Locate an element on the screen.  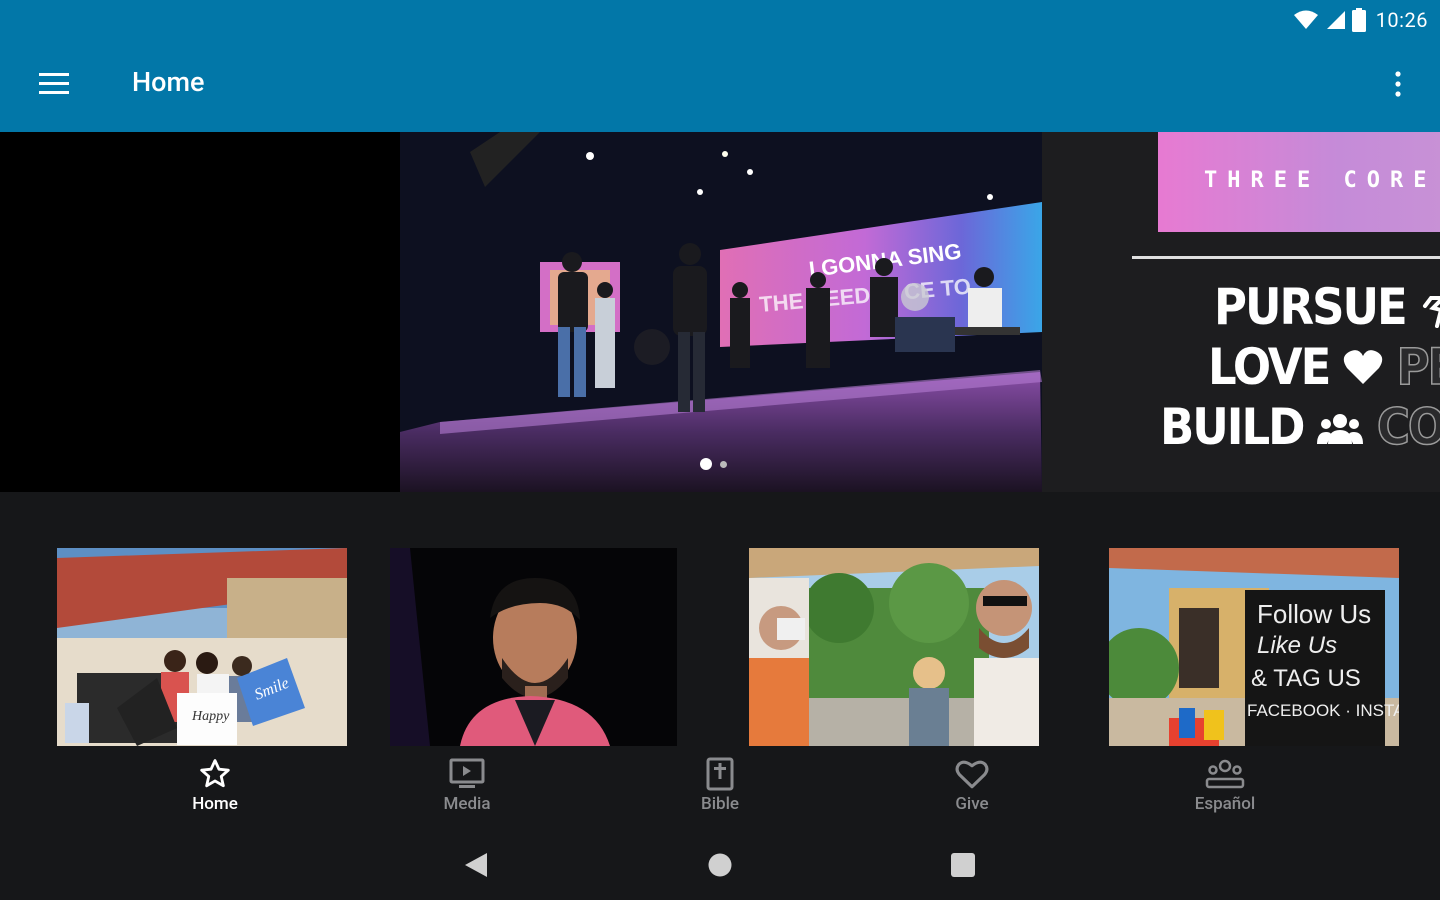
tv-icon is located at coordinates (467, 773).